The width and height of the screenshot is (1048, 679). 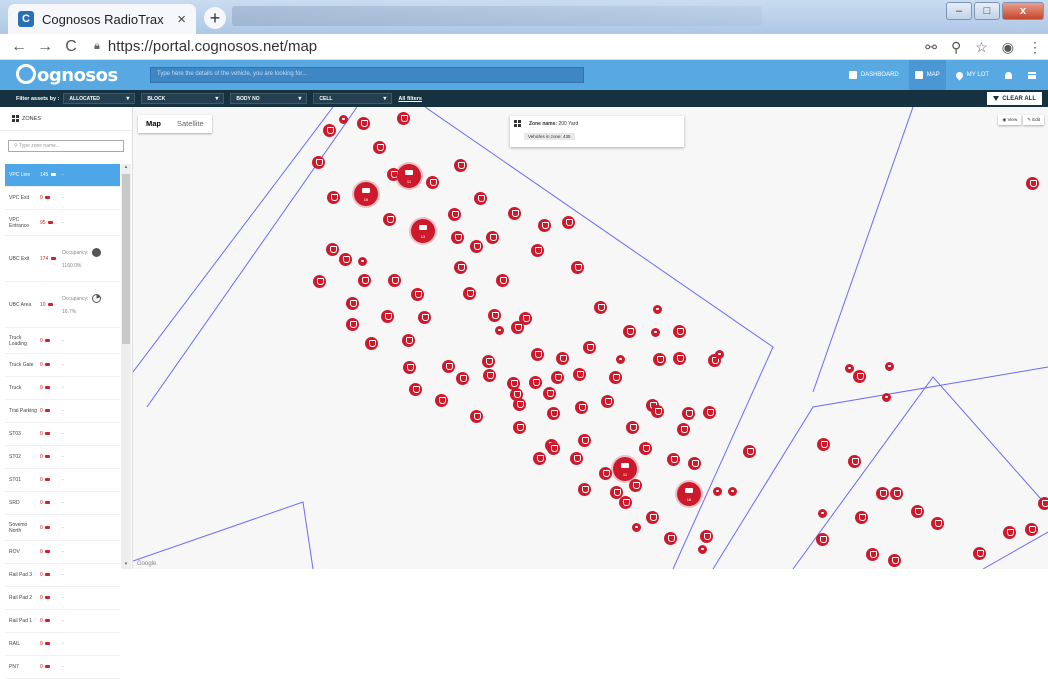 I want to click on vehicle-cluster-marker: 13, so click(x=423, y=231).